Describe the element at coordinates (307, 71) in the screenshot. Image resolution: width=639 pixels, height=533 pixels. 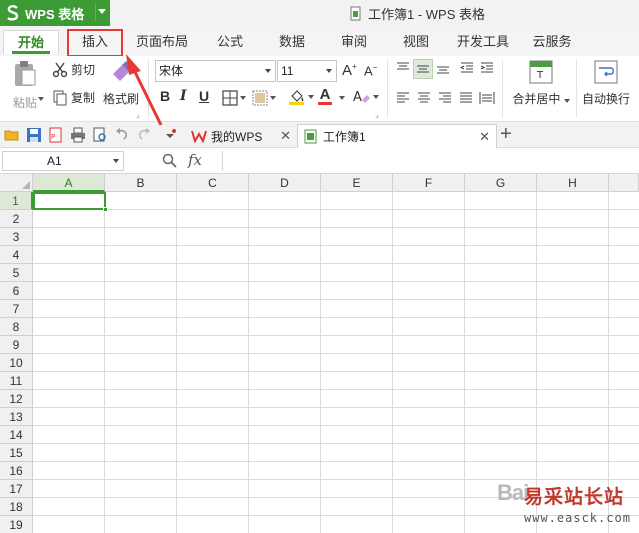
I see `font-size-select: 11` at that location.